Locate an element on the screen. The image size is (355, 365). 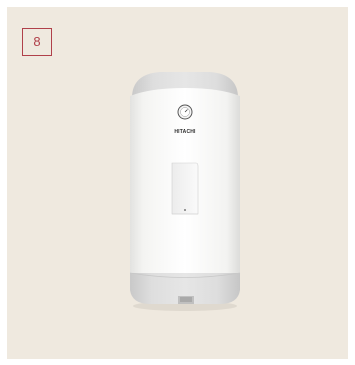
step-number-badge: 8 is located at coordinates (37, 42).